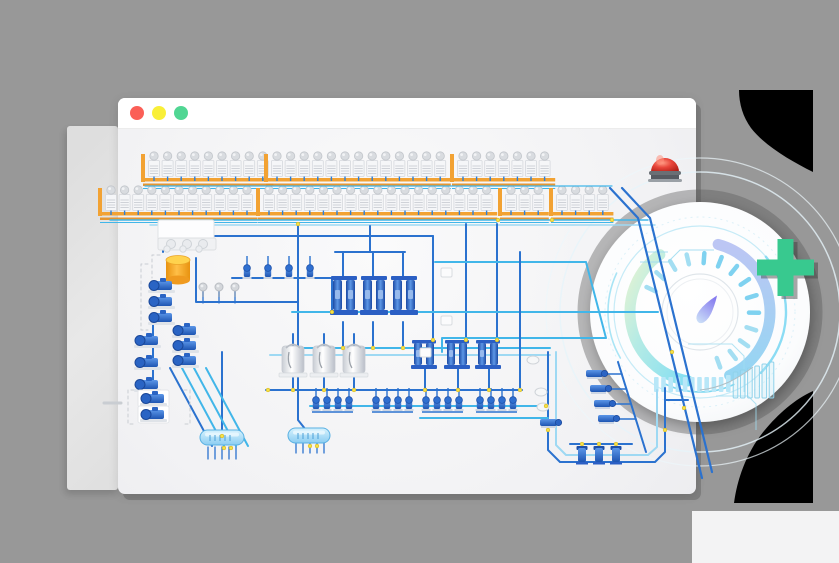 The height and width of the screenshot is (563, 839). Describe the element at coordinates (773, 447) in the screenshot. I see `black-swoosh-bottom` at that location.